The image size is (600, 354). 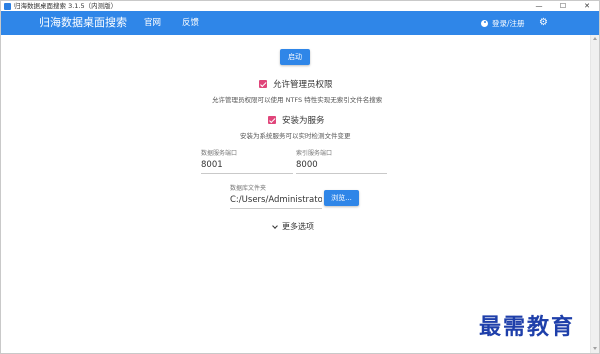 I want to click on db-port-field: 数据服务端口 8001, so click(x=247, y=161).